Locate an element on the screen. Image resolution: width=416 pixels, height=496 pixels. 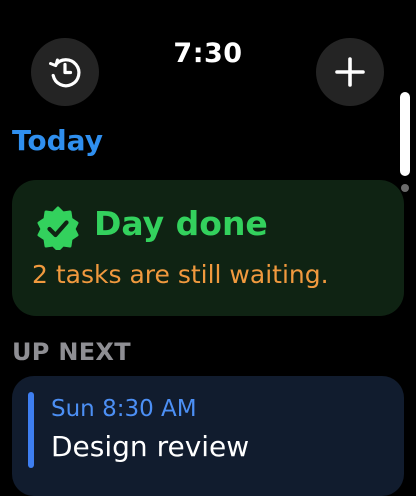
plus-icon is located at coordinates (350, 72).